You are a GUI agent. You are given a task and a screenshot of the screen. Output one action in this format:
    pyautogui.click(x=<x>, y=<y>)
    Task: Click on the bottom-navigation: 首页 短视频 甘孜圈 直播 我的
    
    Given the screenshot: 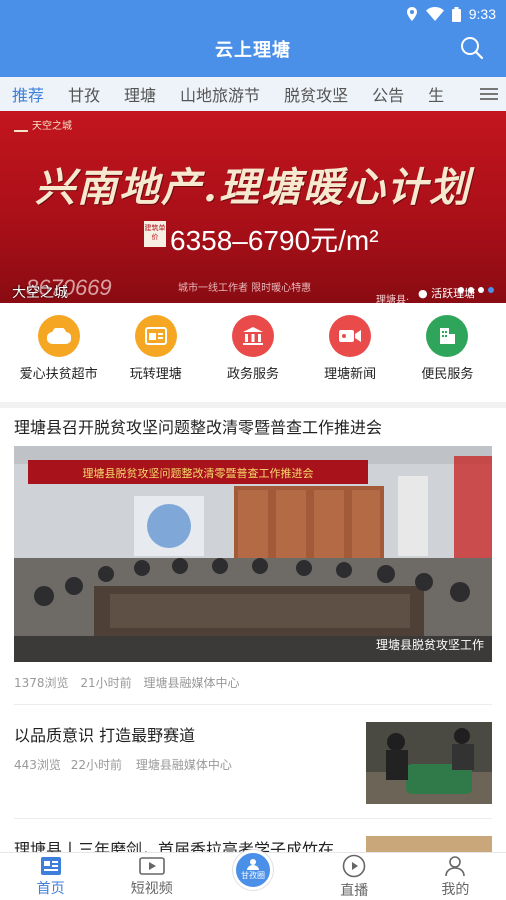 What is the action you would take?
    pyautogui.click(x=253, y=874)
    